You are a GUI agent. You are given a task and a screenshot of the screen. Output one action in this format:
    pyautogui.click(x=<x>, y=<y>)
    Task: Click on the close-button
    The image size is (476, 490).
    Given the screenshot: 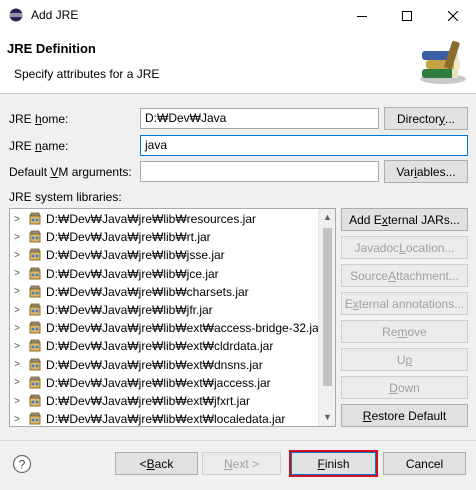 What is the action you would take?
    pyautogui.click(x=453, y=15)
    